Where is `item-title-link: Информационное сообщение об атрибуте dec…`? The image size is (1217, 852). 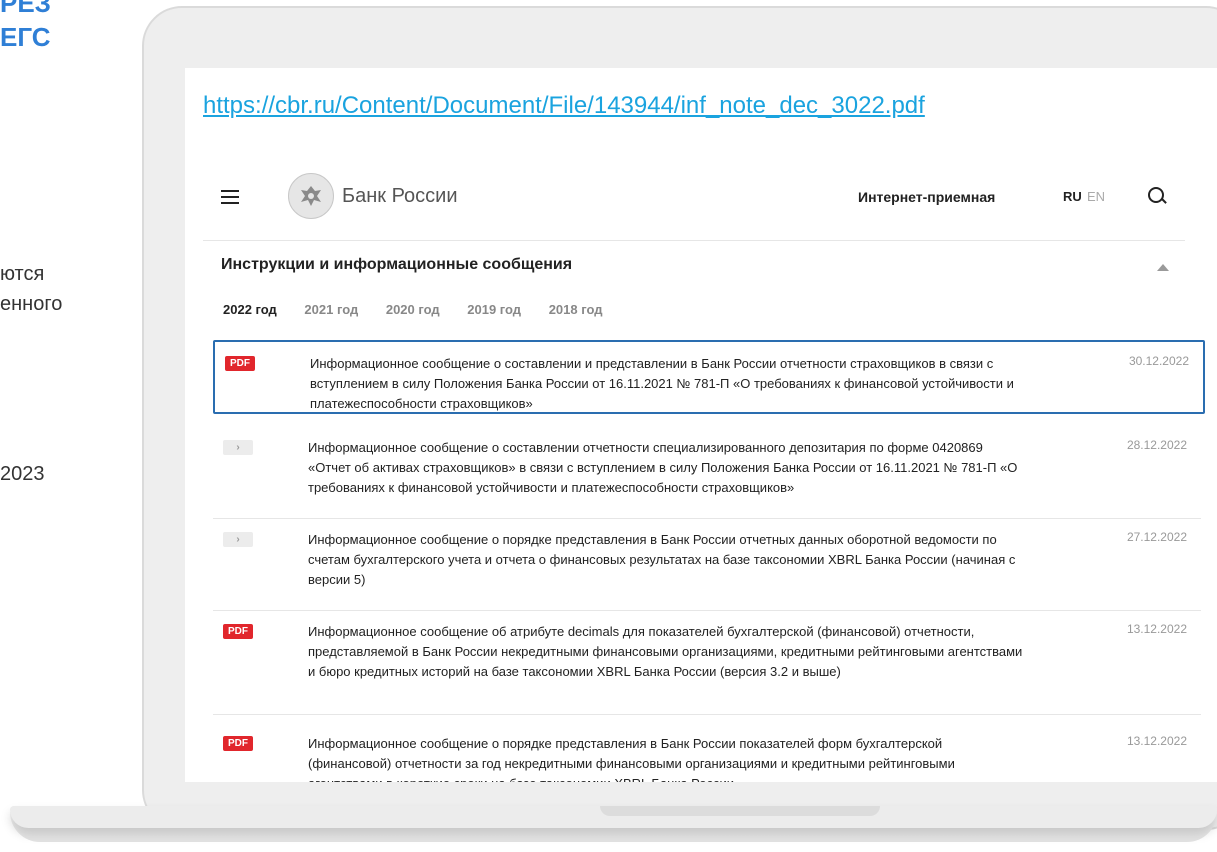 item-title-link: Информационное сообщение об атрибуте dec… is located at coordinates (668, 652).